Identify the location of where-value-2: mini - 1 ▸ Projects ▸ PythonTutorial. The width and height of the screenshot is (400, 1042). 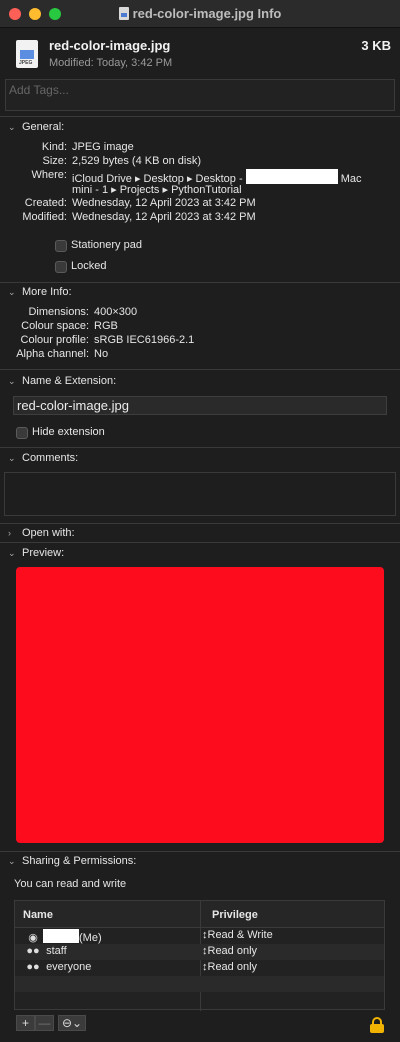
(157, 190).